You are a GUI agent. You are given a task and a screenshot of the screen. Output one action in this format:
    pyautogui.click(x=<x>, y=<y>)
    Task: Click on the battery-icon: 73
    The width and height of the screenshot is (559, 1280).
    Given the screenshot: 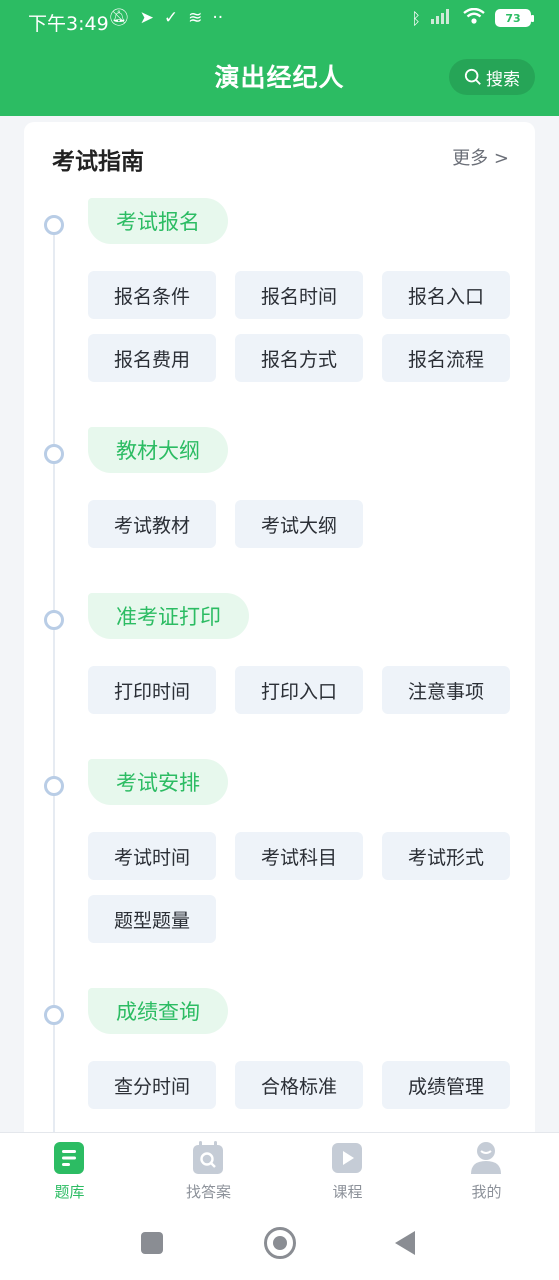 What is the action you would take?
    pyautogui.click(x=514, y=18)
    